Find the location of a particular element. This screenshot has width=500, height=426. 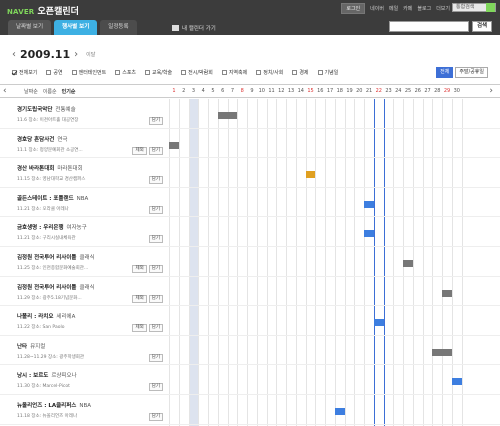

event-title: 낭시 : 보르도 르샹피오나 is located at coordinates (92, 375).